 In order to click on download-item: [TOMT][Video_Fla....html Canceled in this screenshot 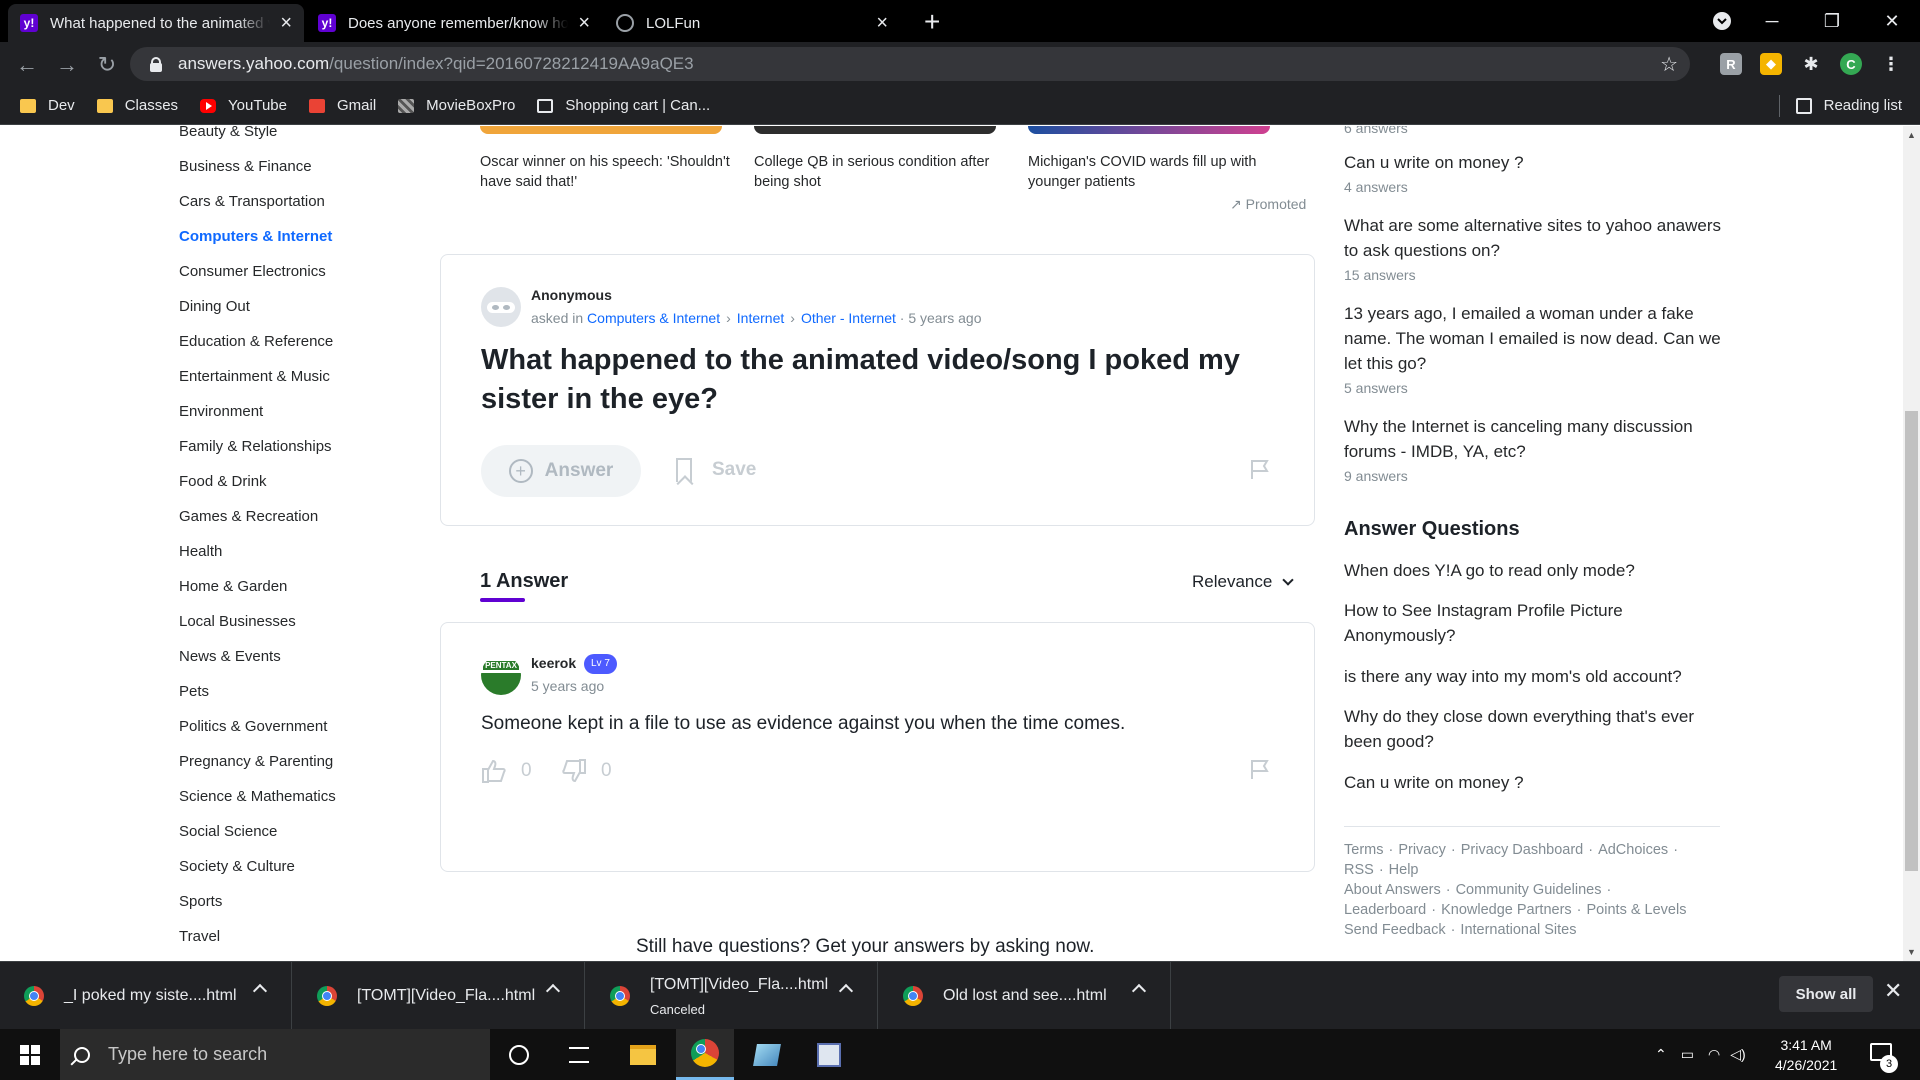, I will do `click(732, 996)`.